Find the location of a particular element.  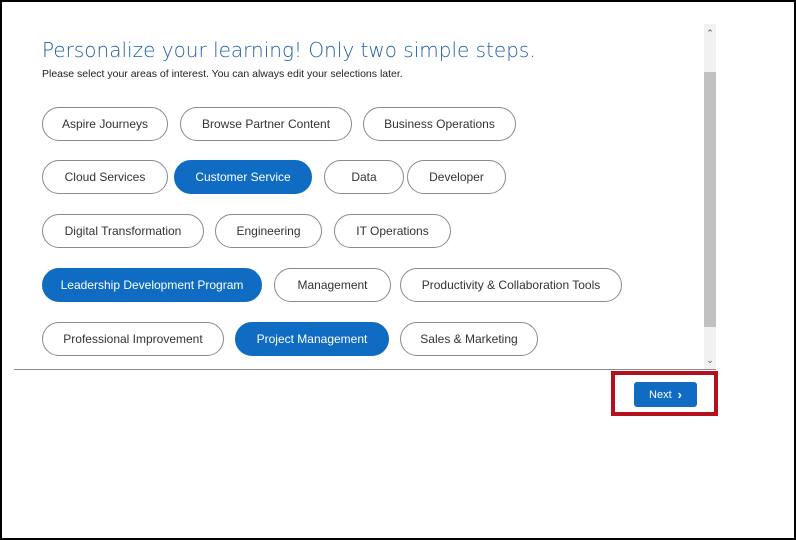

chevron-right-icon: › is located at coordinates (679, 394).